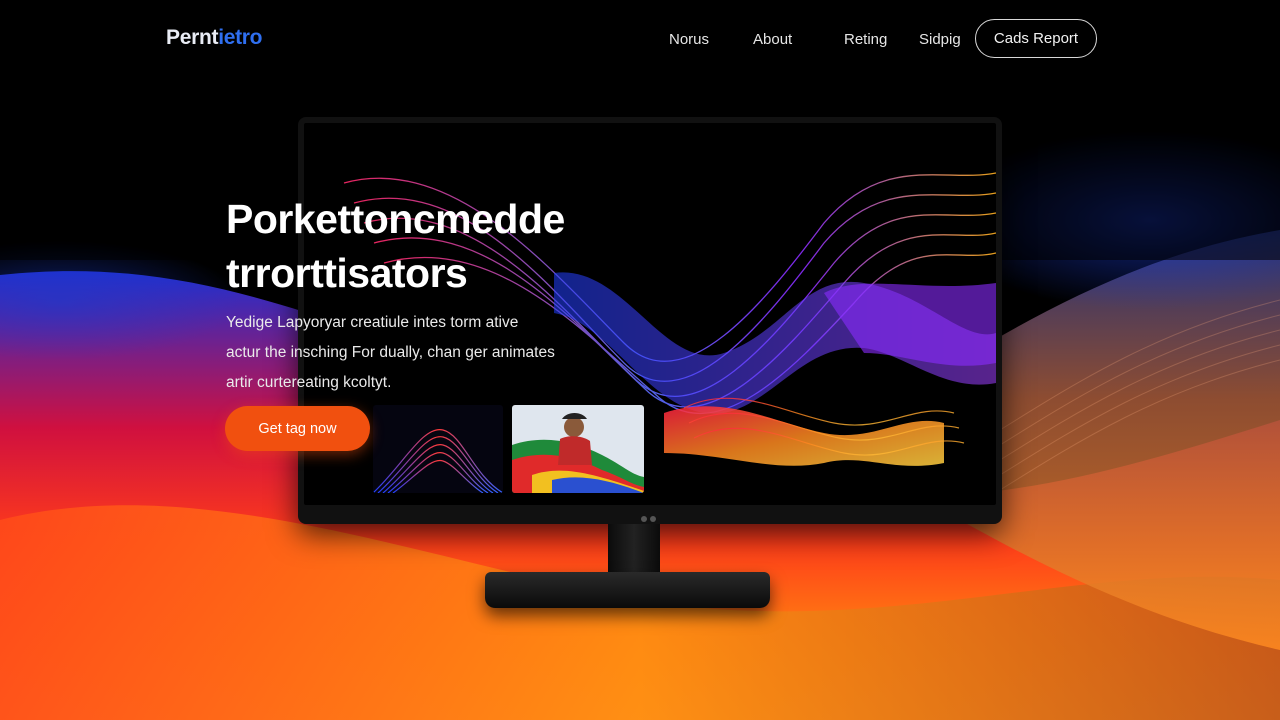 This screenshot has height=720, width=1280. I want to click on hero-title-line-1: Porkettoncmedde, so click(395, 219).